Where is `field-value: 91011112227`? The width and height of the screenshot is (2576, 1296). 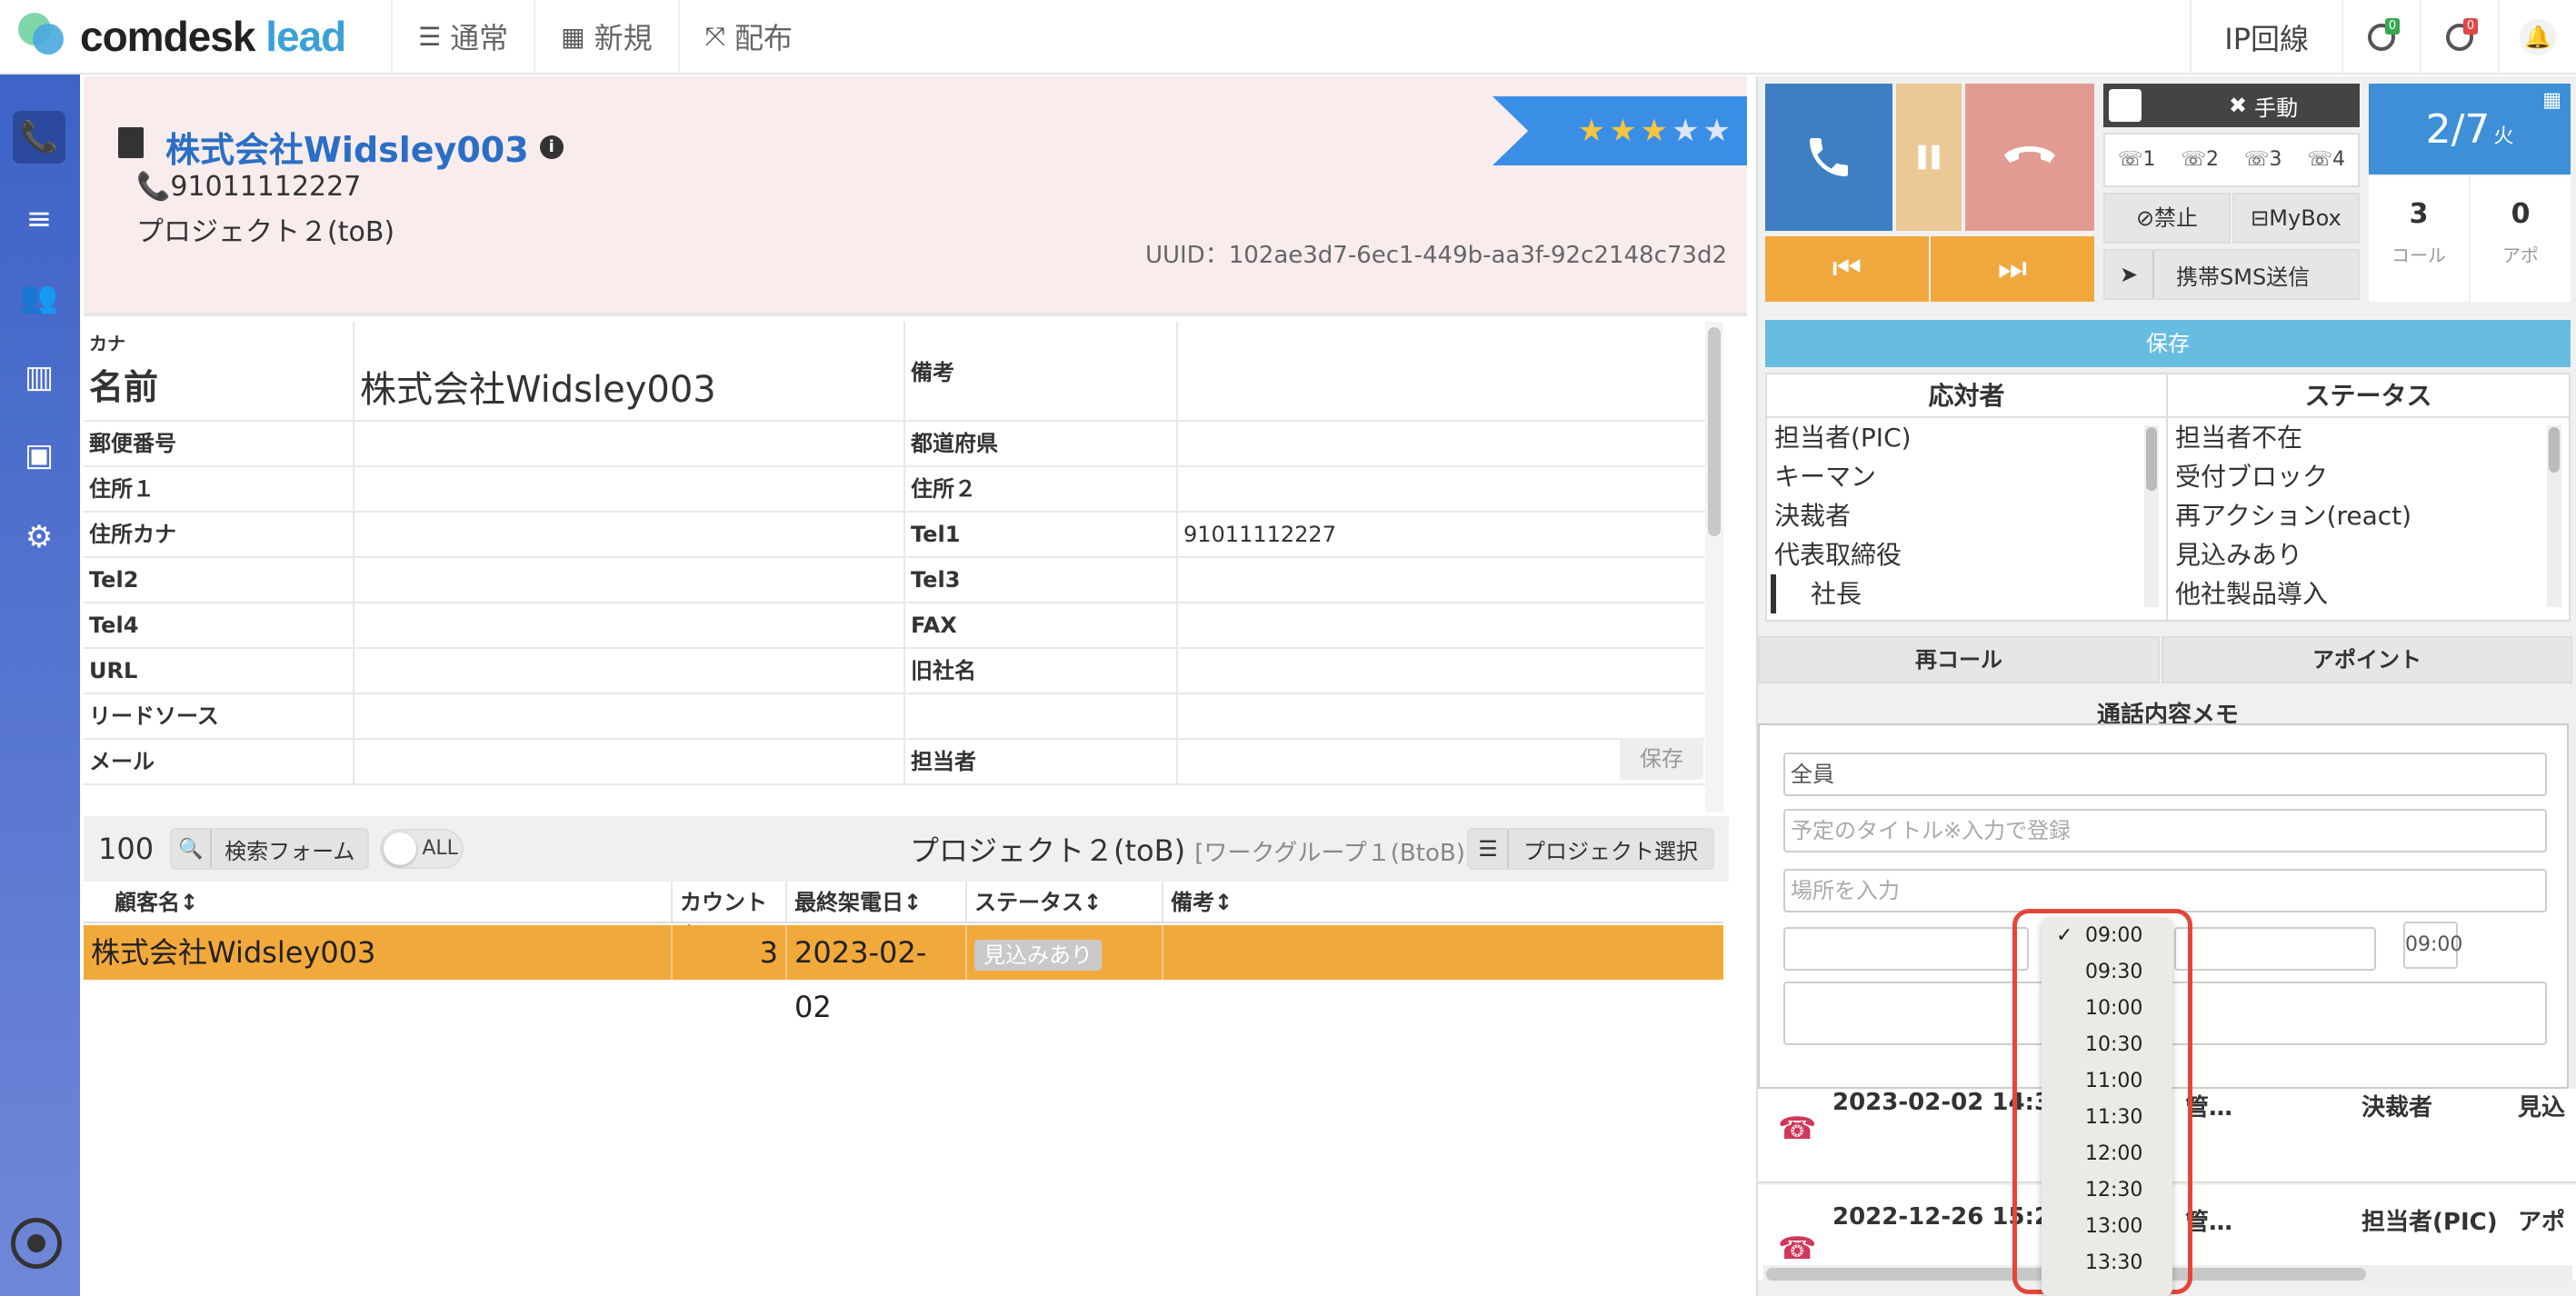
field-value: 91011112227 is located at coordinates (1450, 534).